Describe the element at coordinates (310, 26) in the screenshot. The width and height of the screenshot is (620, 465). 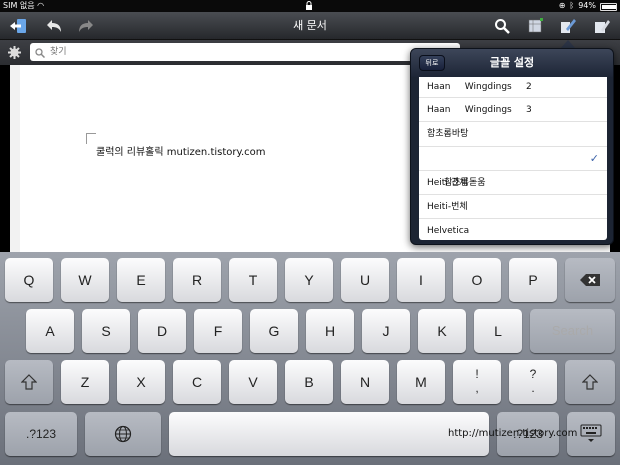
I see `toolbar: 새 문서` at that location.